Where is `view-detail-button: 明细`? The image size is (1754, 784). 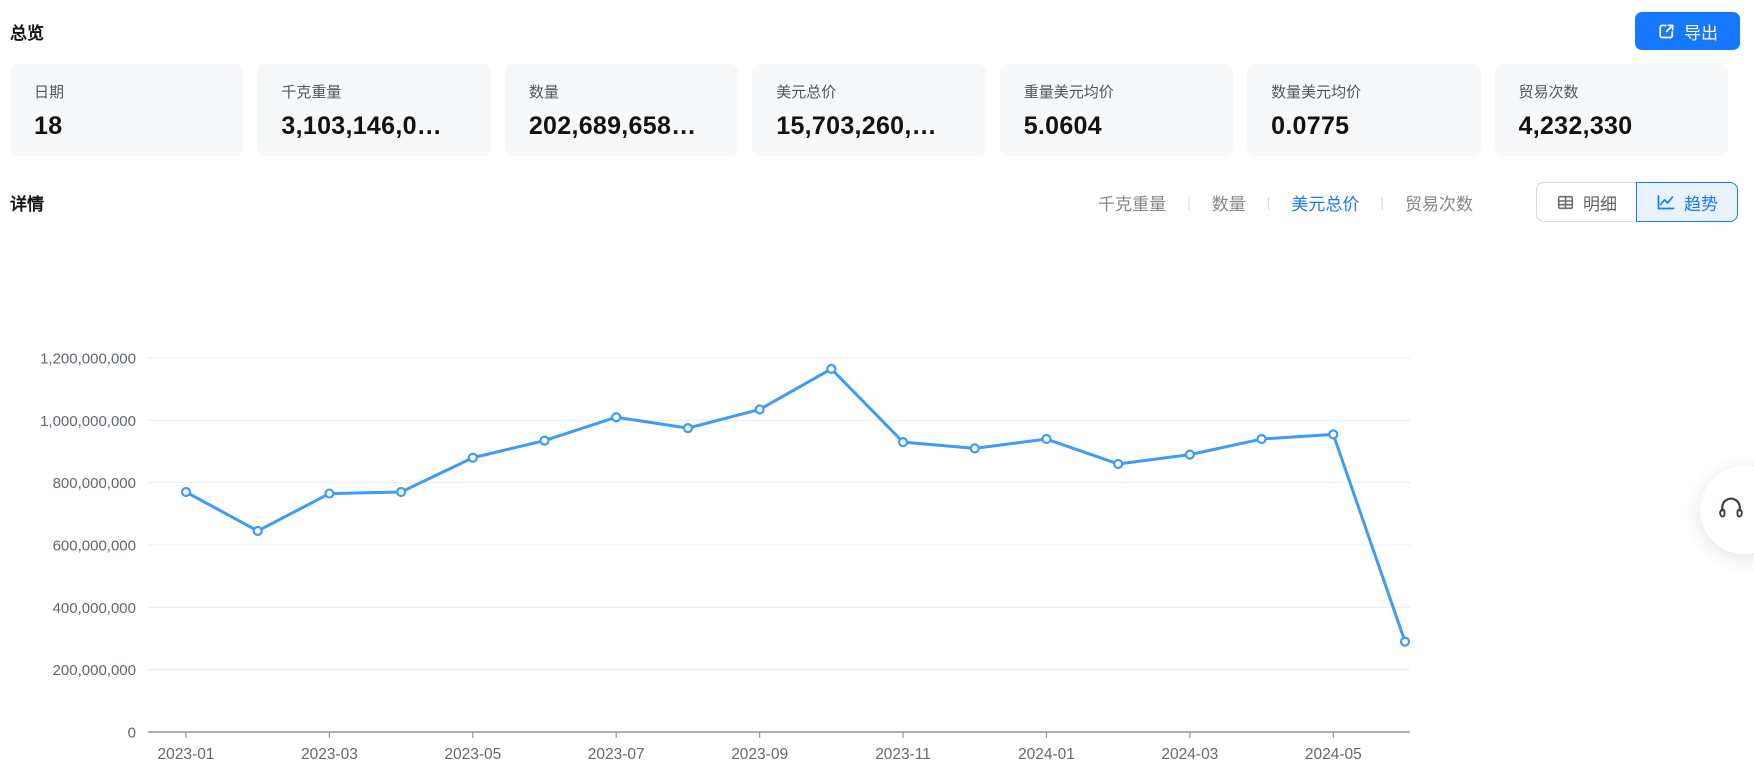
view-detail-button: 明细 is located at coordinates (1586, 202).